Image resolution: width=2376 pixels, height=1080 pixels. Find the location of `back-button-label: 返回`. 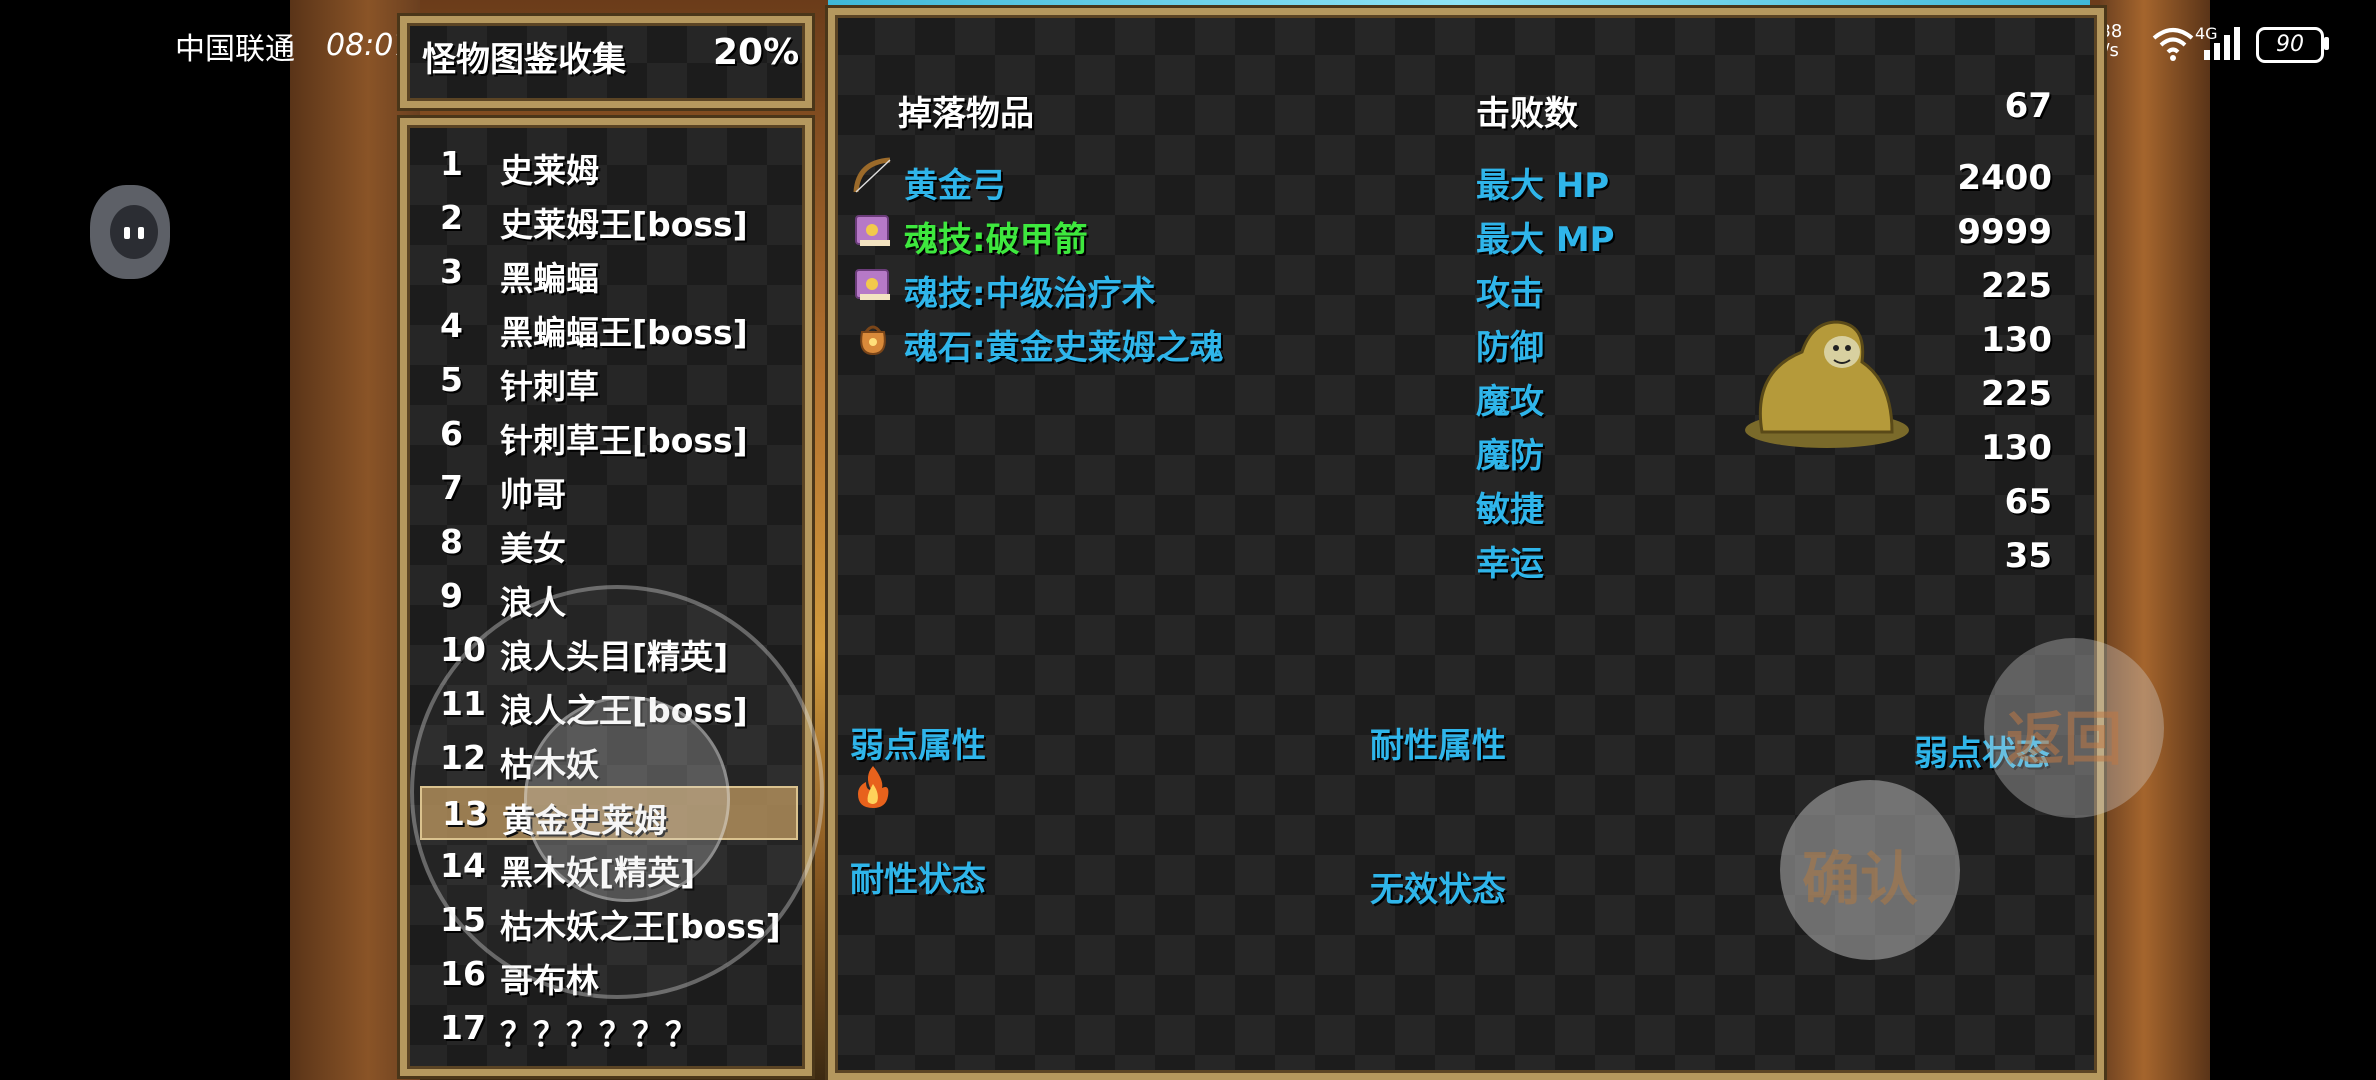

back-button-label: 返回 is located at coordinates (2064, 739).